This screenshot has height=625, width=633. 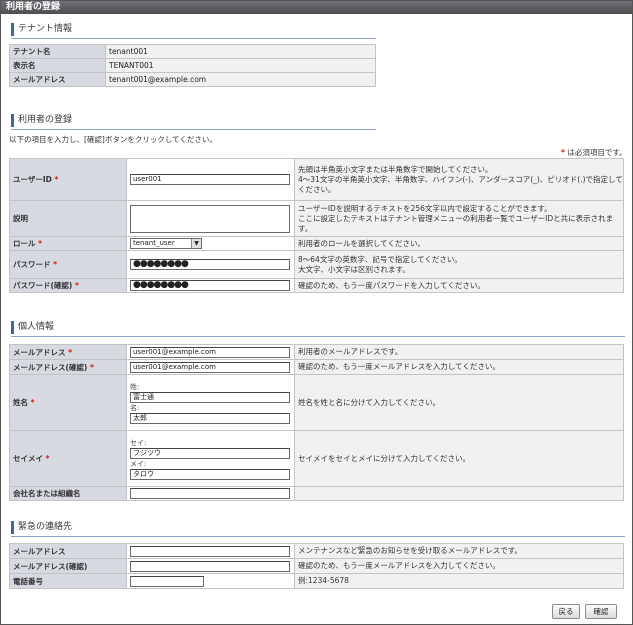 I want to click on confirm-button: 確認, so click(x=601, y=611).